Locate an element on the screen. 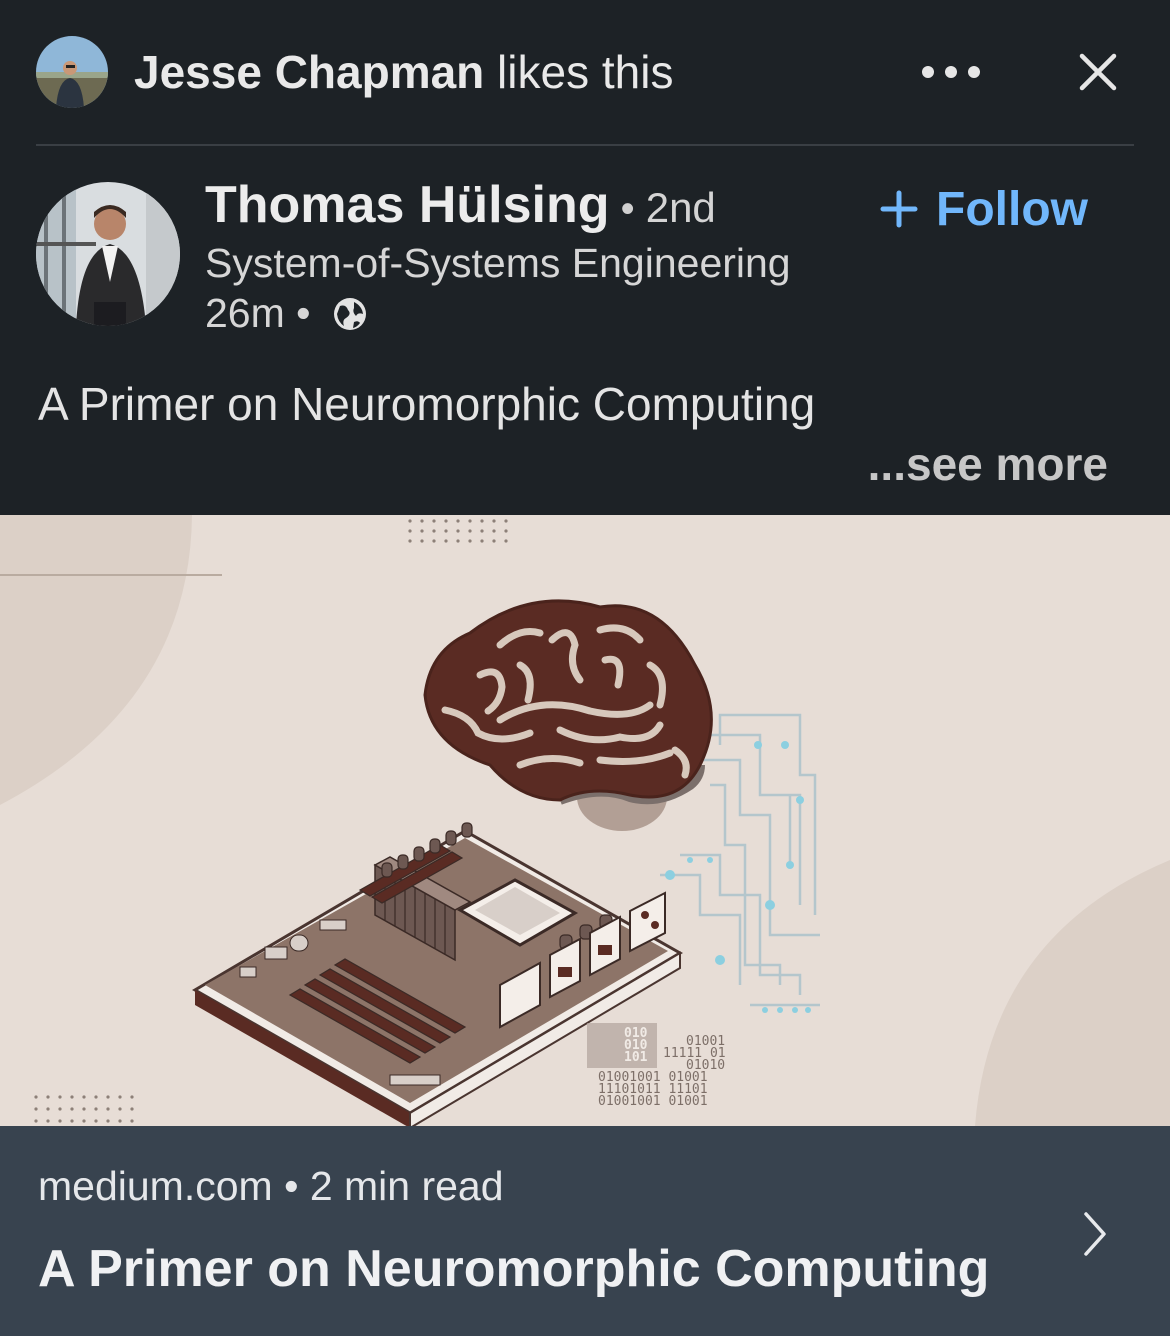  link-meta: medium.com • 2 min read is located at coordinates (271, 1186).